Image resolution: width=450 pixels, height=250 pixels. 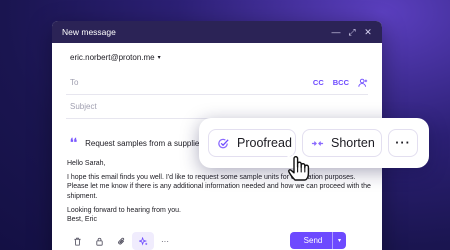 I want to click on to-field: To CC BCC, so click(x=217, y=83).